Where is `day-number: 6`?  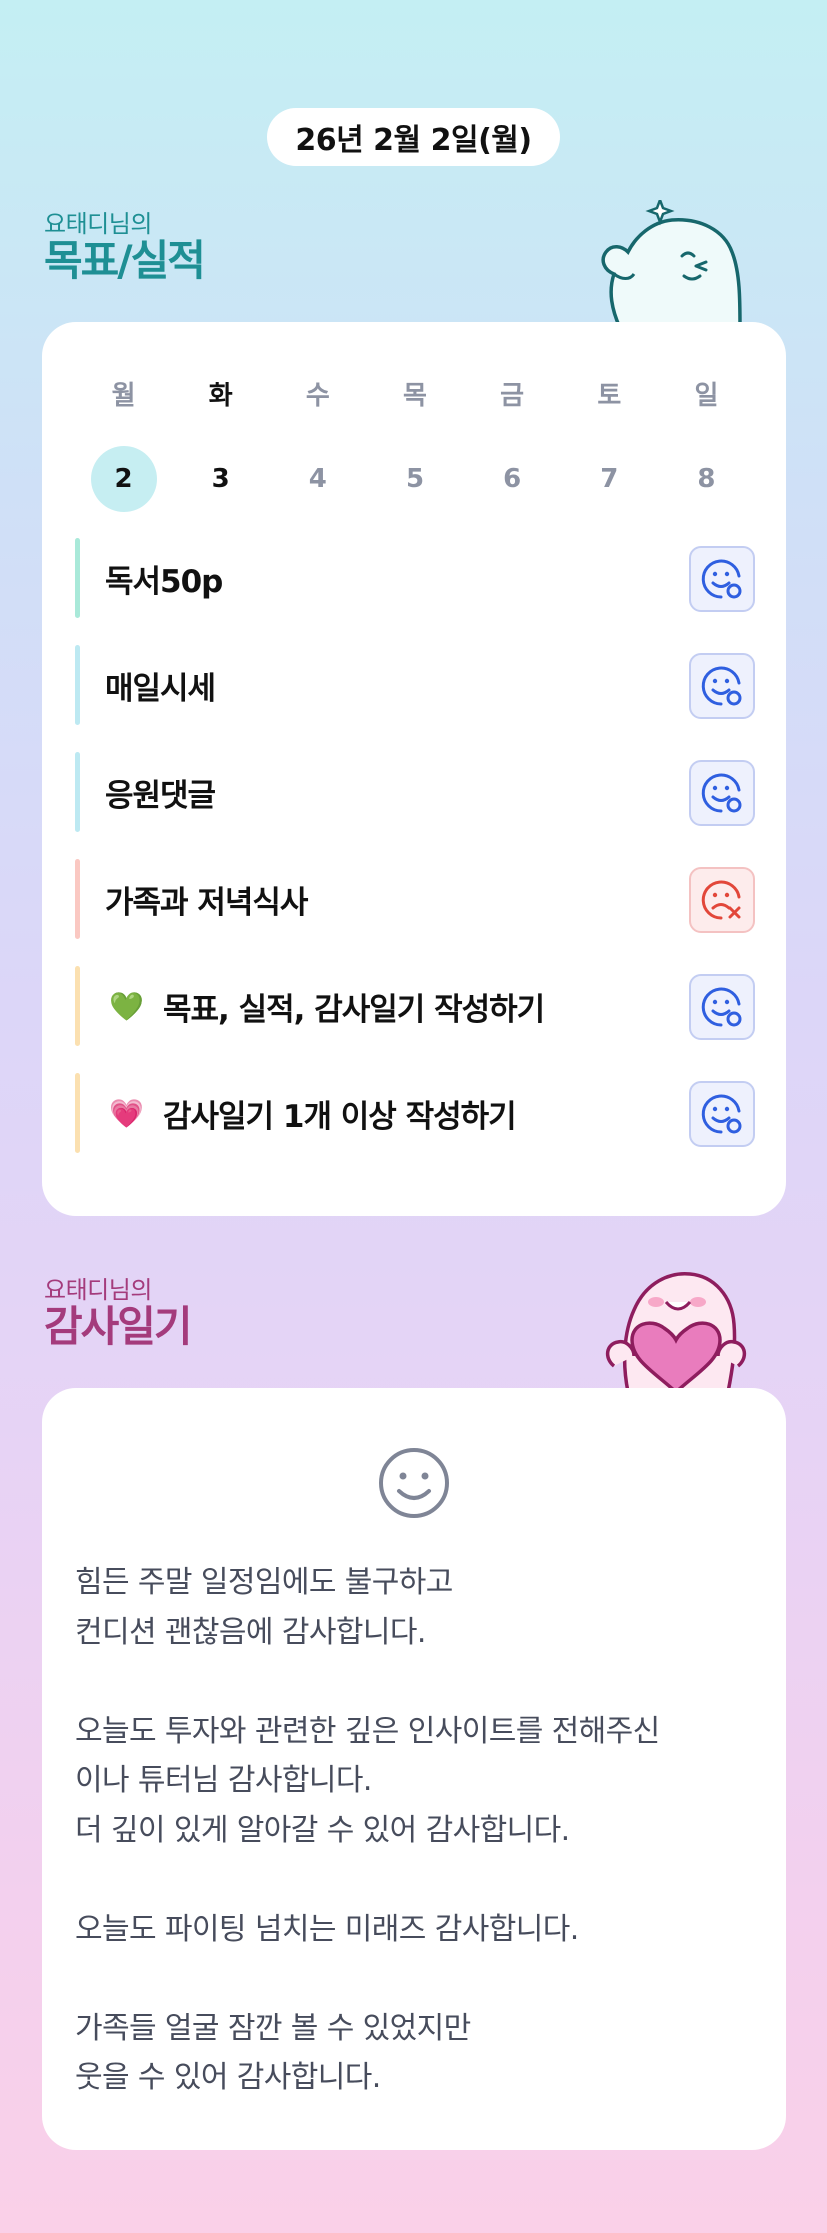 day-number: 6 is located at coordinates (512, 479).